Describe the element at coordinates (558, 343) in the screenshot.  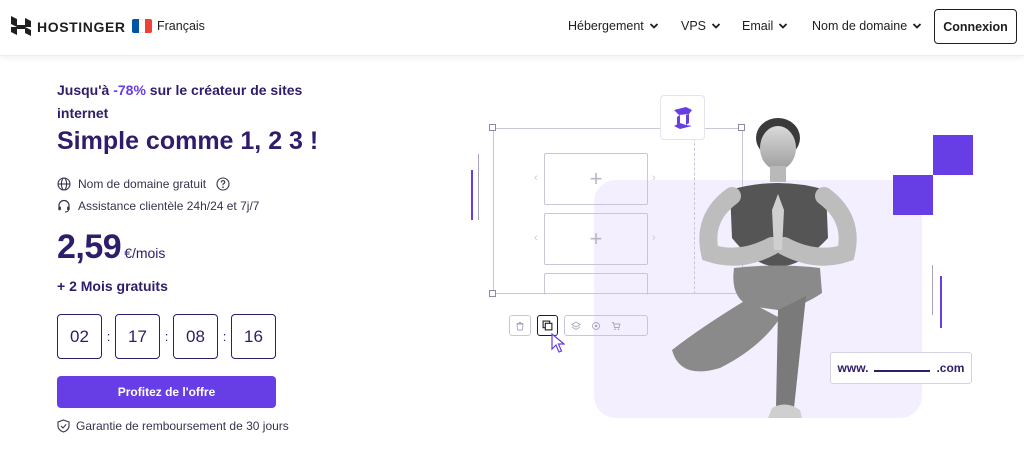
I see `mouse-cursor-icon` at that location.